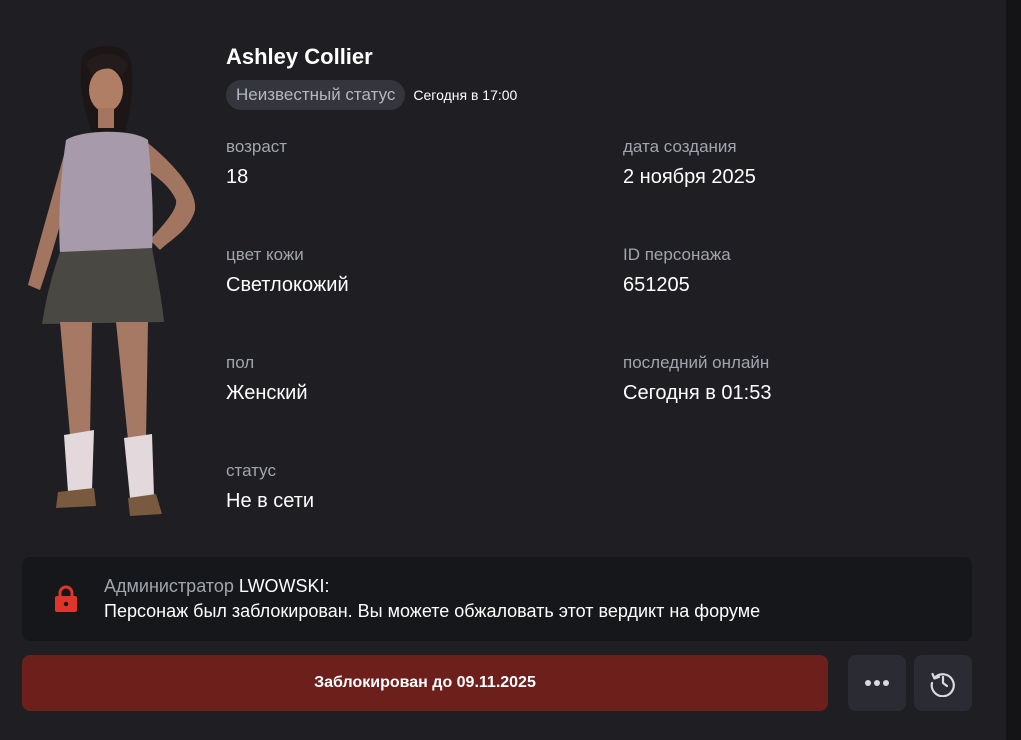  What do you see at coordinates (406, 379) in the screenshot?
I see `field-gender: пол Женский` at bounding box center [406, 379].